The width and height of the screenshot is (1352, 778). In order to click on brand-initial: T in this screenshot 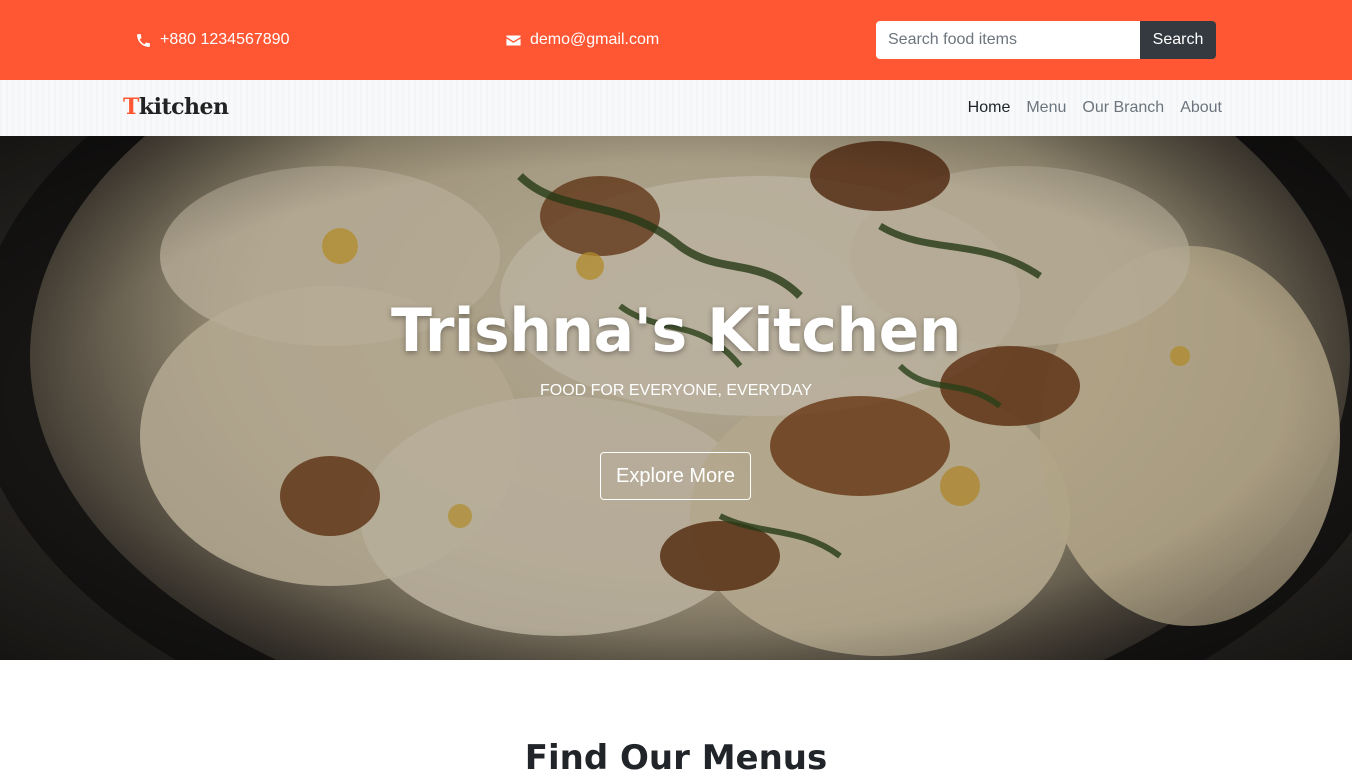, I will do `click(131, 107)`.